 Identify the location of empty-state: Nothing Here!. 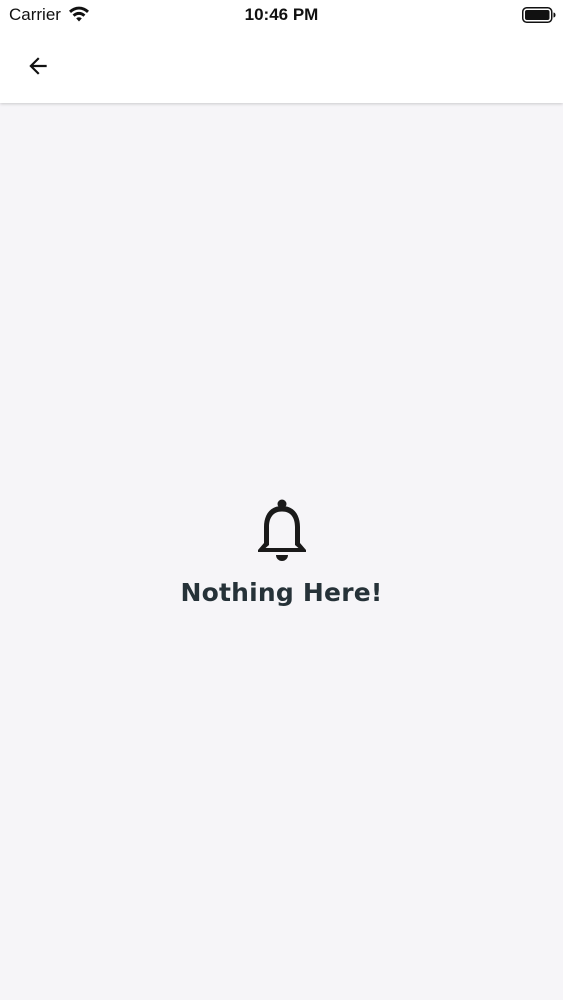
(281, 551).